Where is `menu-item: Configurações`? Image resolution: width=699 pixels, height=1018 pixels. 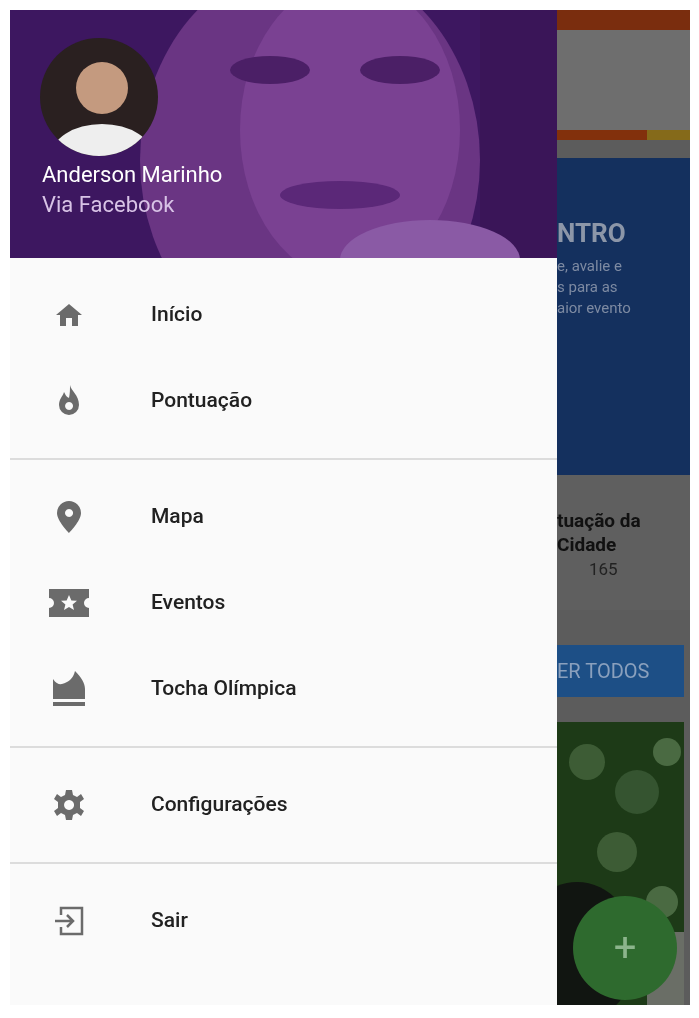
menu-item: Configurações is located at coordinates (219, 805).